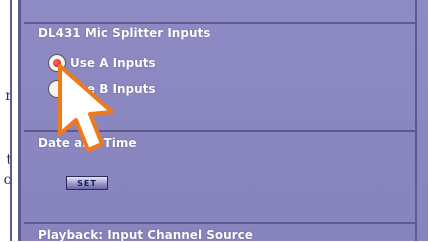  Describe the element at coordinates (220, 223) in the screenshot. I see `section-divider-playback` at that location.